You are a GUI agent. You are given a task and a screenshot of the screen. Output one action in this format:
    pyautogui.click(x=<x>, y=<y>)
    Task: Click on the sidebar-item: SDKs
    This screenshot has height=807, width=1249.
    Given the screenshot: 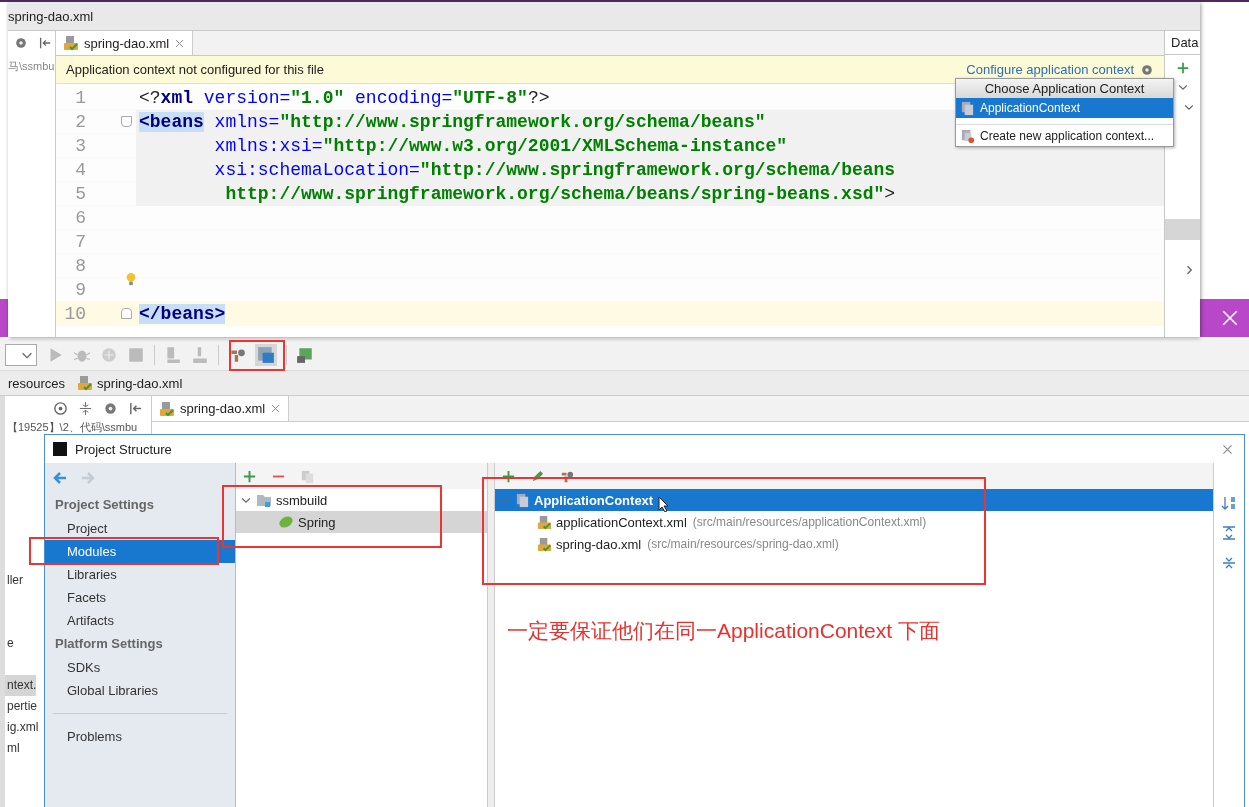 What is the action you would take?
    pyautogui.click(x=140, y=667)
    